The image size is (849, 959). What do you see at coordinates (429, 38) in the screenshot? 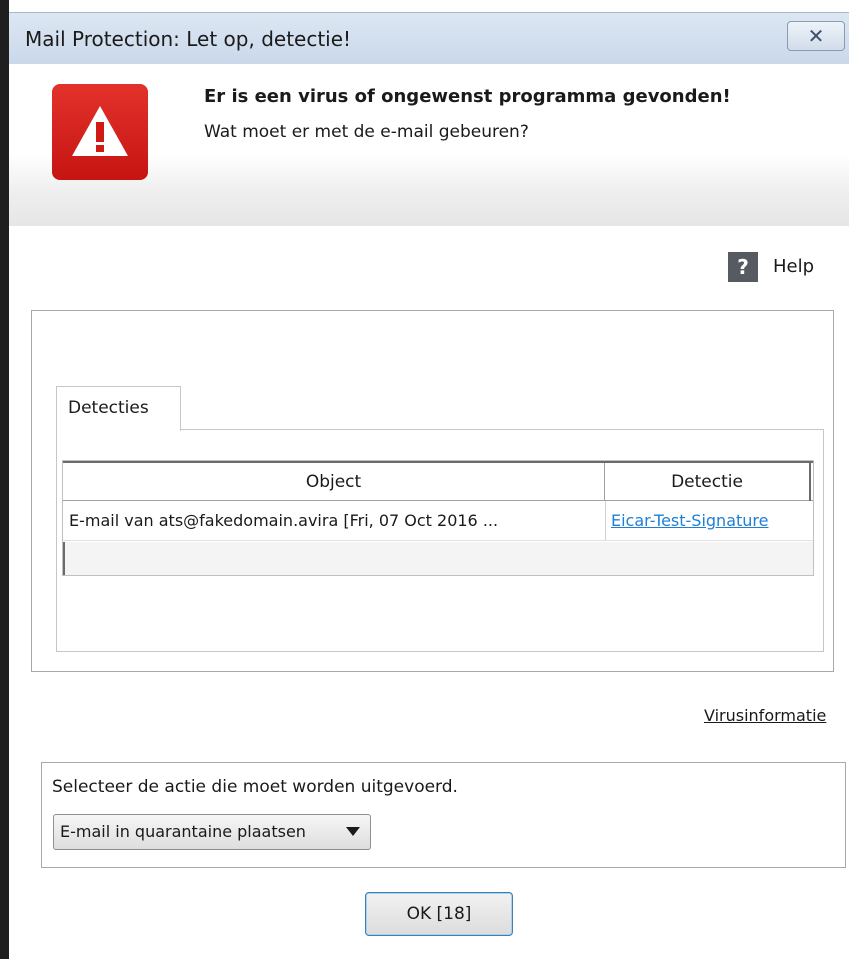
I see `title-bar: Mail Protection: Let op, detectie! ✕` at bounding box center [429, 38].